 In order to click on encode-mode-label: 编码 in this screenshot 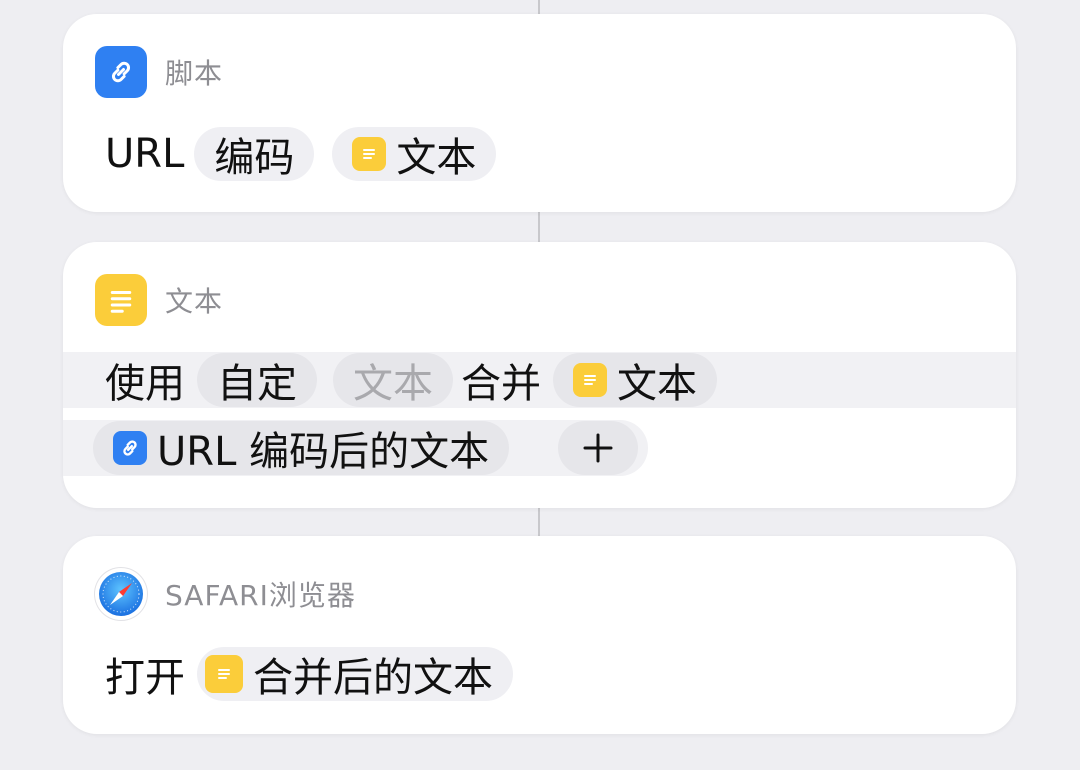, I will do `click(254, 158)`.